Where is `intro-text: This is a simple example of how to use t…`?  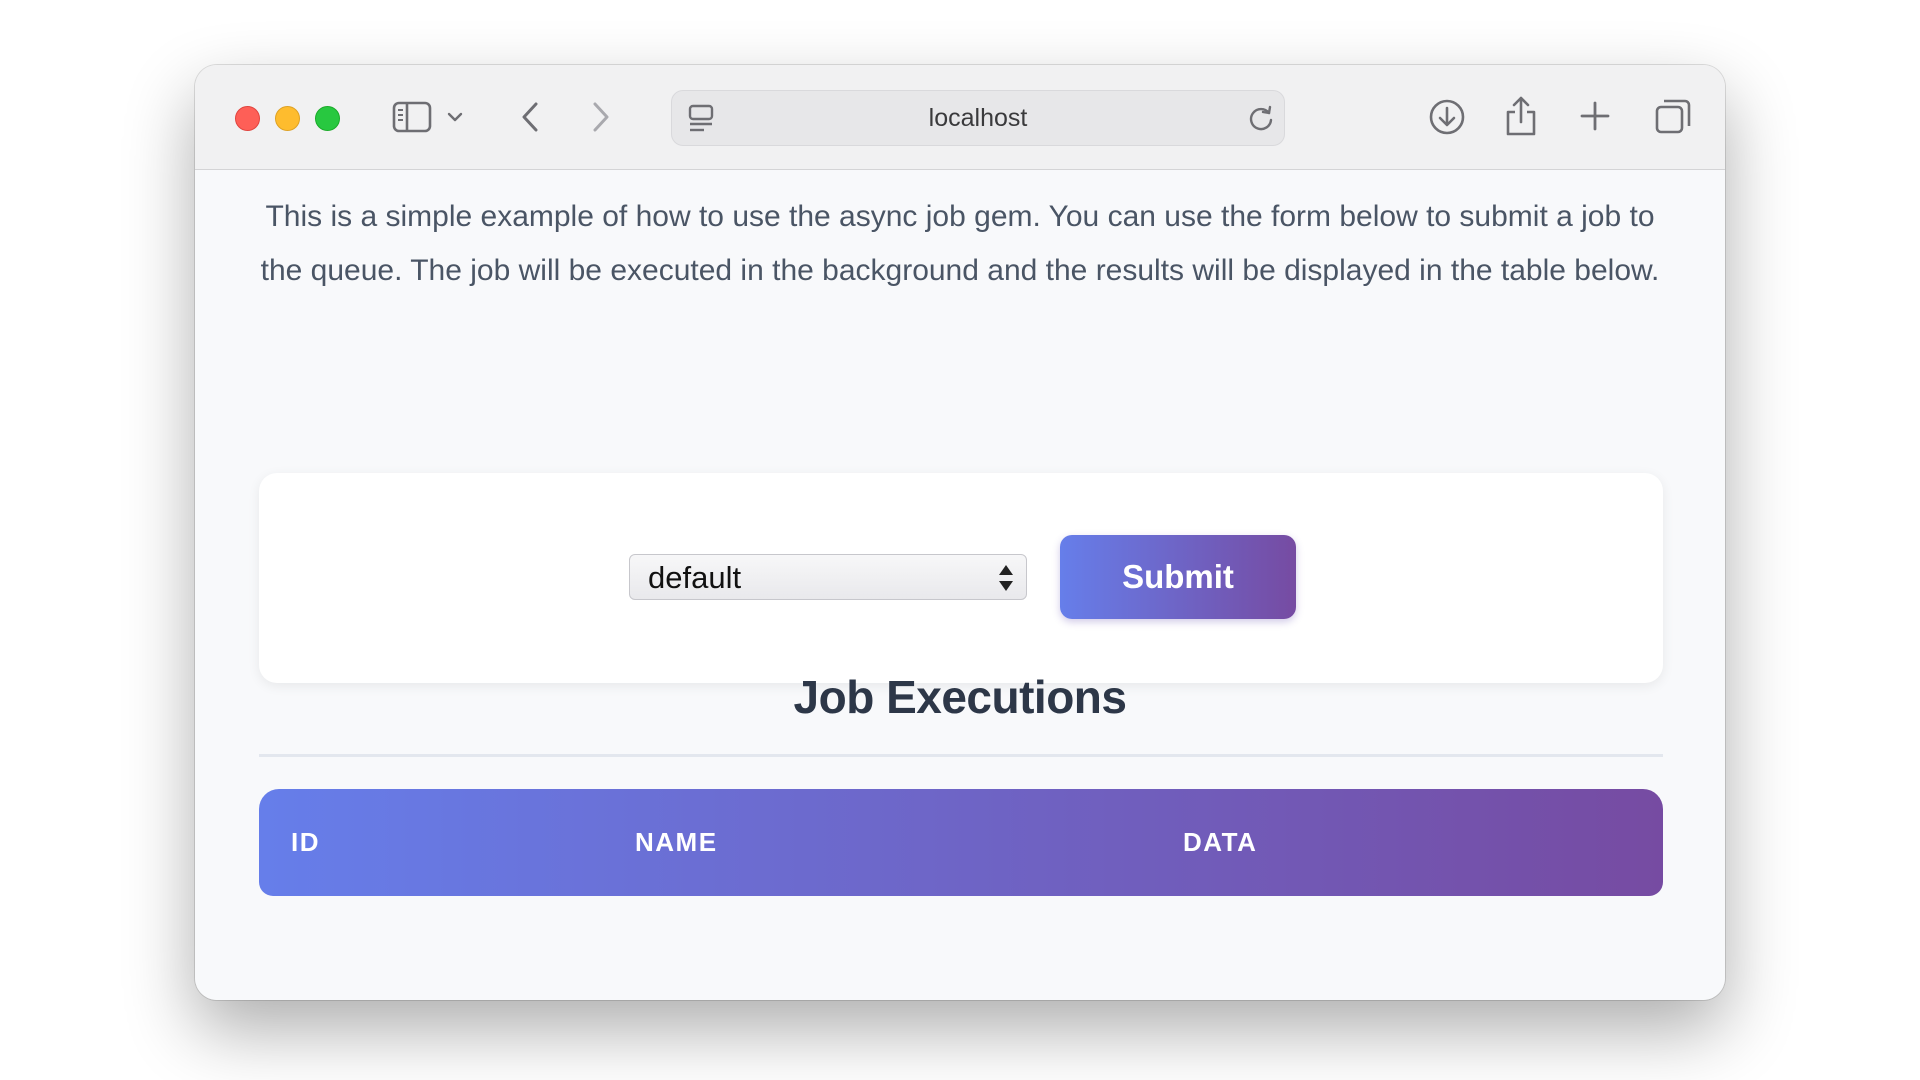 intro-text: This is a simple example of how to use t… is located at coordinates (960, 243).